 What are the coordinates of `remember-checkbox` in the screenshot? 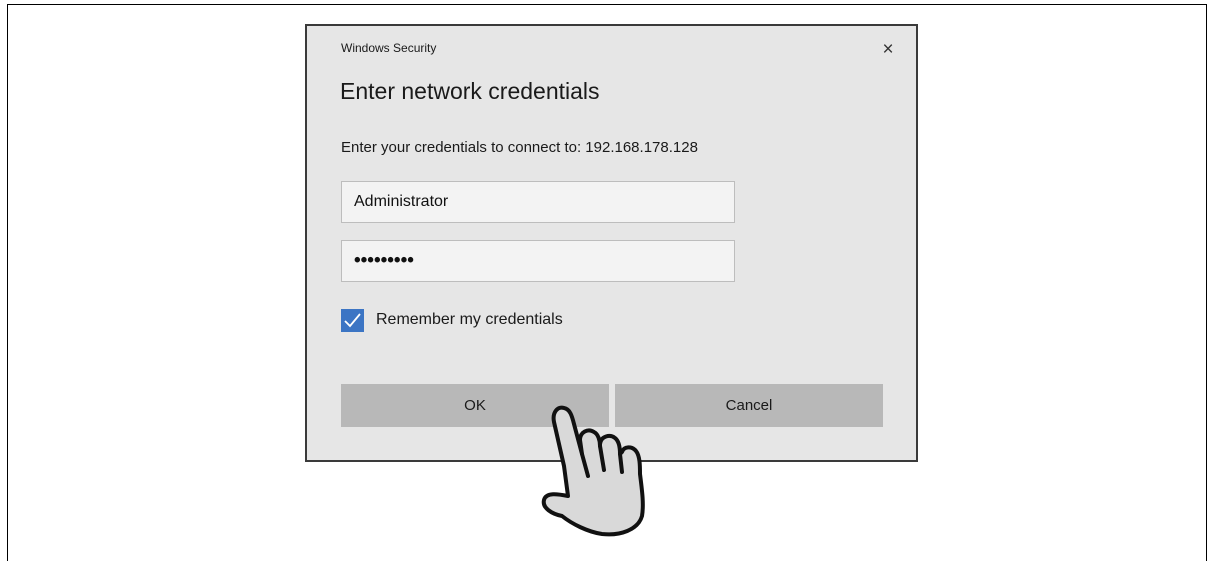 It's located at (352, 320).